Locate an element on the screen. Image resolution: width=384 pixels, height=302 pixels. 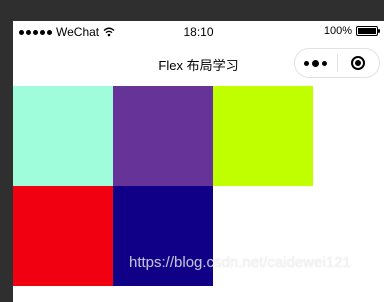
battery-icon is located at coordinates (368, 31).